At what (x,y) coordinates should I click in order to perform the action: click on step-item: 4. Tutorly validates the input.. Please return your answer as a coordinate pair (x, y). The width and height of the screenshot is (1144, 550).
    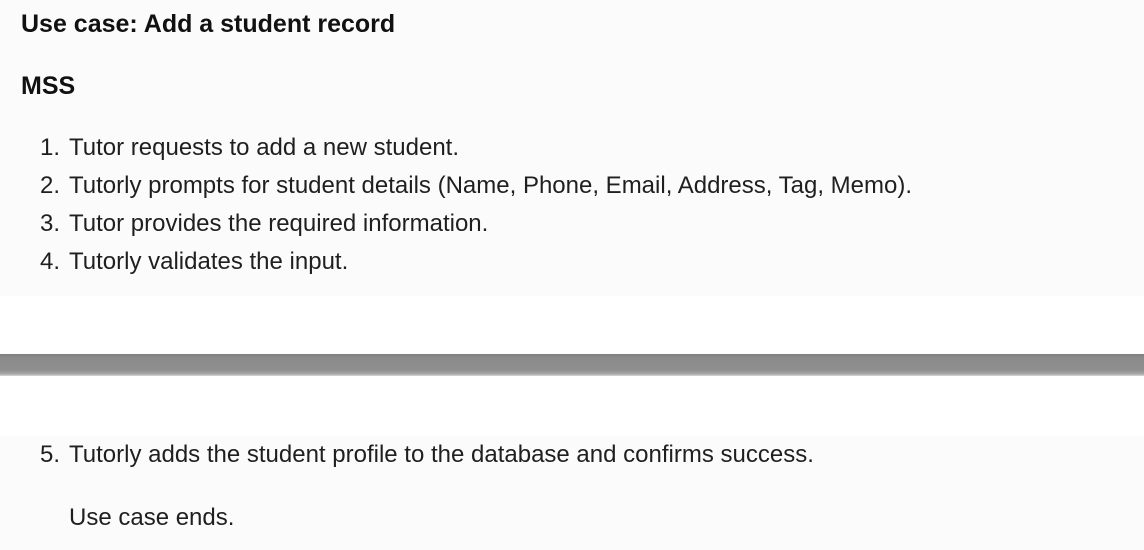
    Looking at the image, I should click on (194, 262).